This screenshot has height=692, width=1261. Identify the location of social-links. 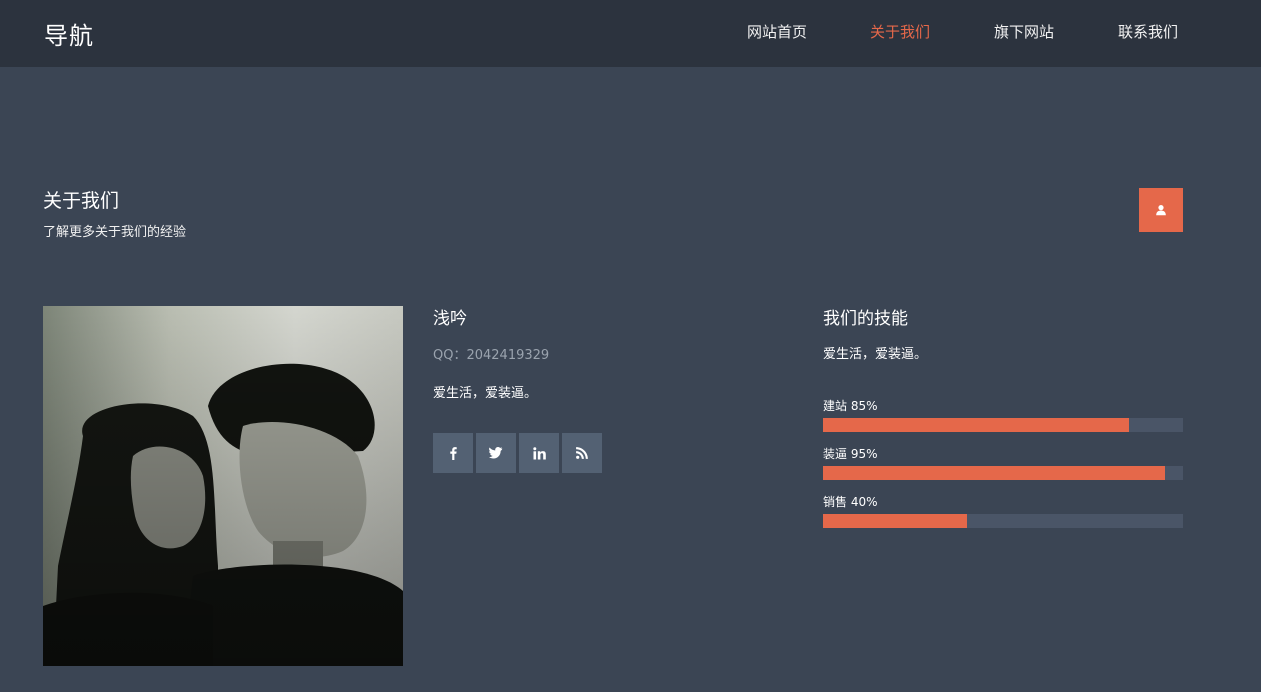
(517, 453).